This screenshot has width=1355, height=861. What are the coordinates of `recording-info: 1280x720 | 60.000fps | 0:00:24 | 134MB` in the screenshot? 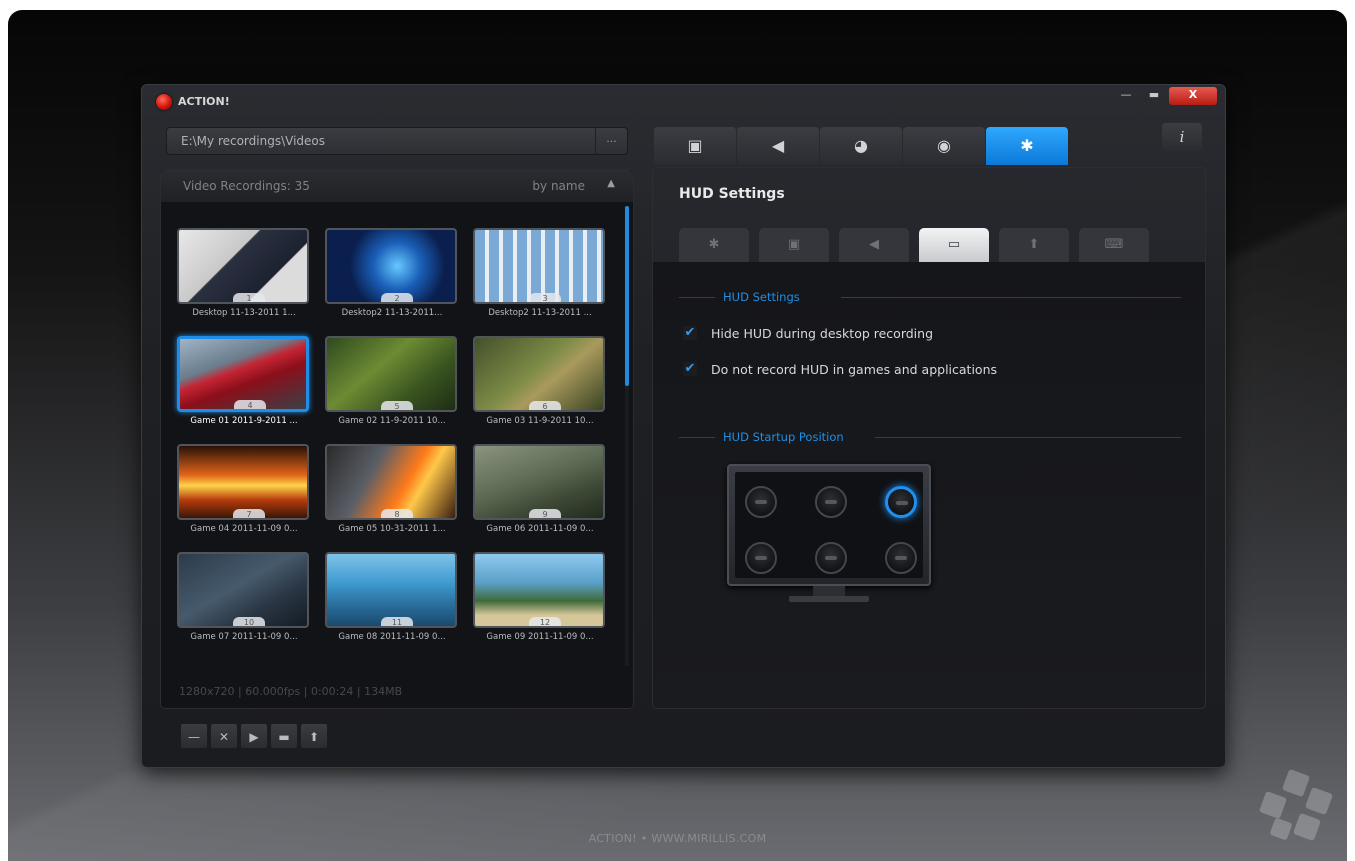 It's located at (291, 691).